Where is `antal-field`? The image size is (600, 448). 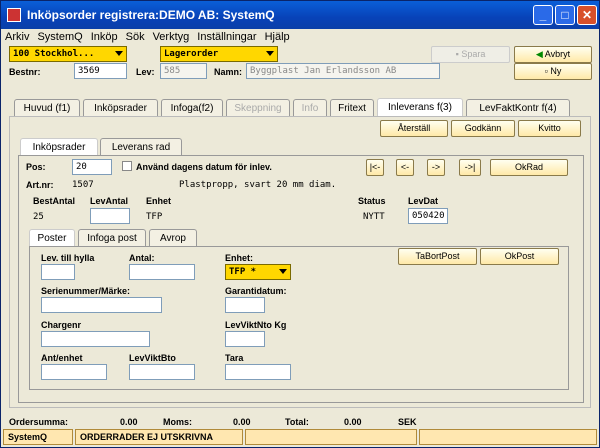 antal-field is located at coordinates (162, 272).